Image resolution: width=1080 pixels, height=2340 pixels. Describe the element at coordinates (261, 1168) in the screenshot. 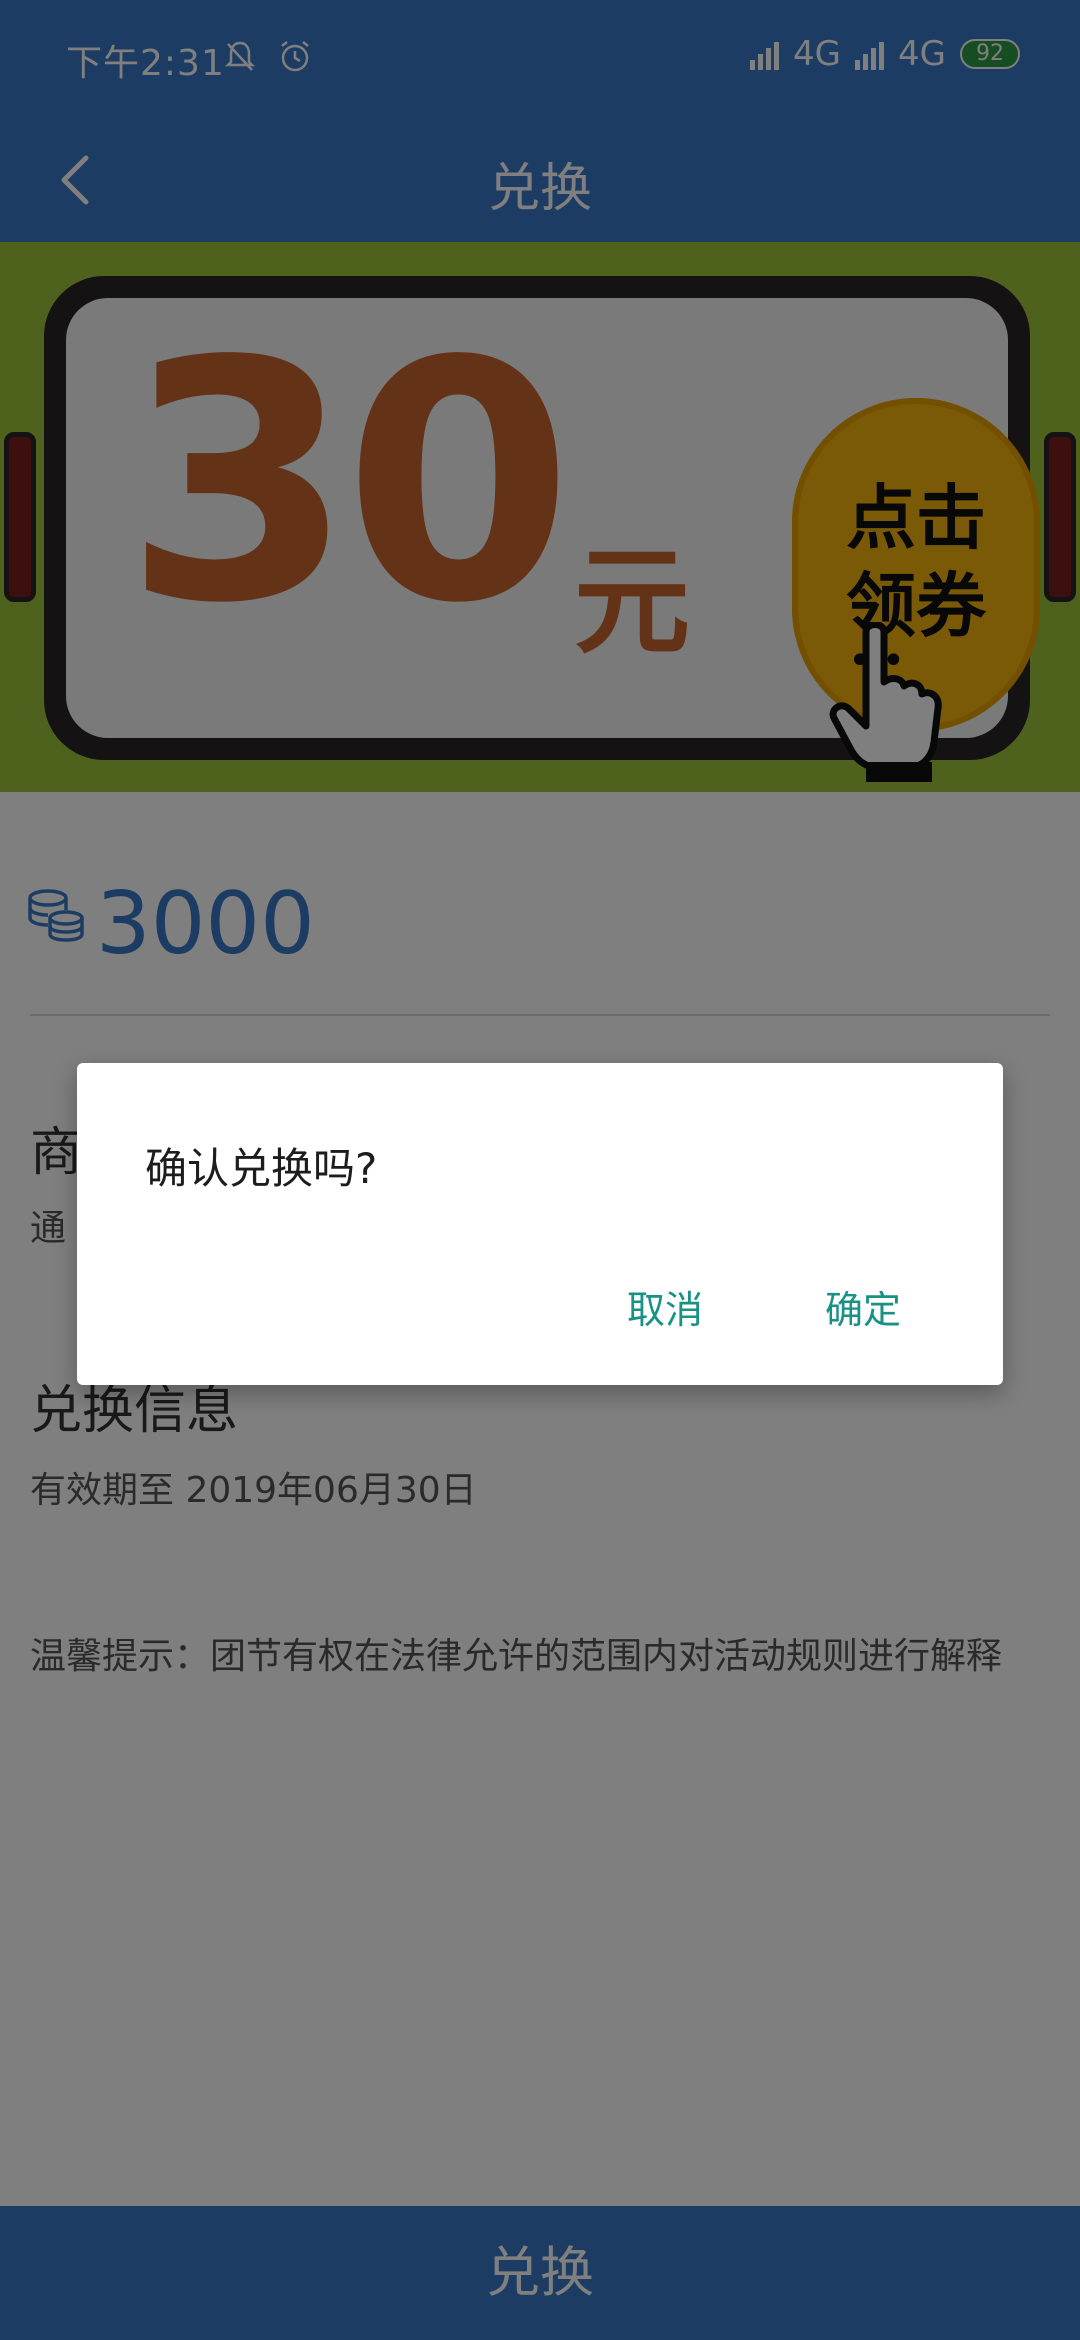

I see `dialog-message: 确认兑换吗?` at that location.